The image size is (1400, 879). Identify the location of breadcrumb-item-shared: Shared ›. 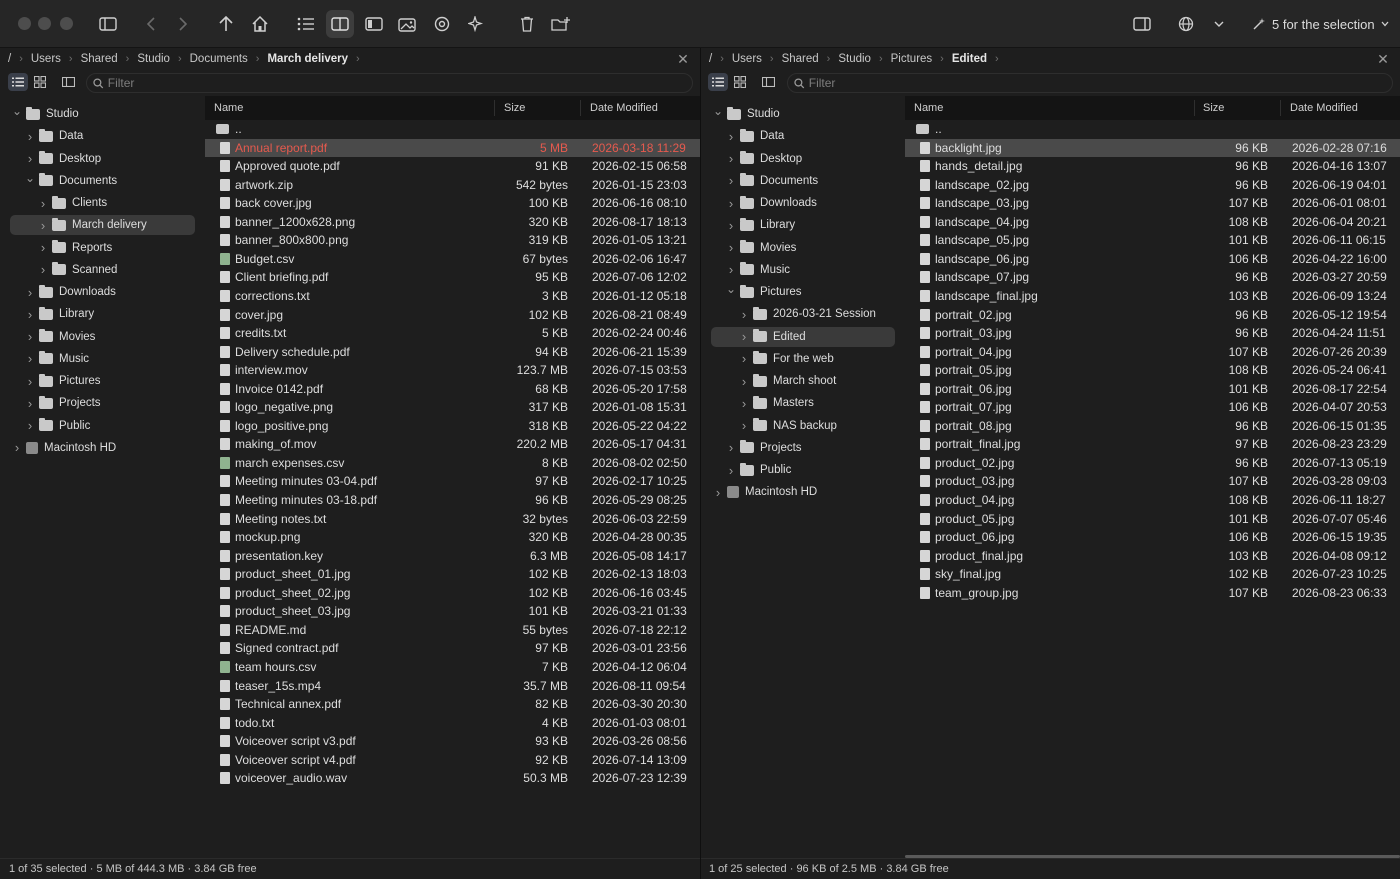
(810, 59).